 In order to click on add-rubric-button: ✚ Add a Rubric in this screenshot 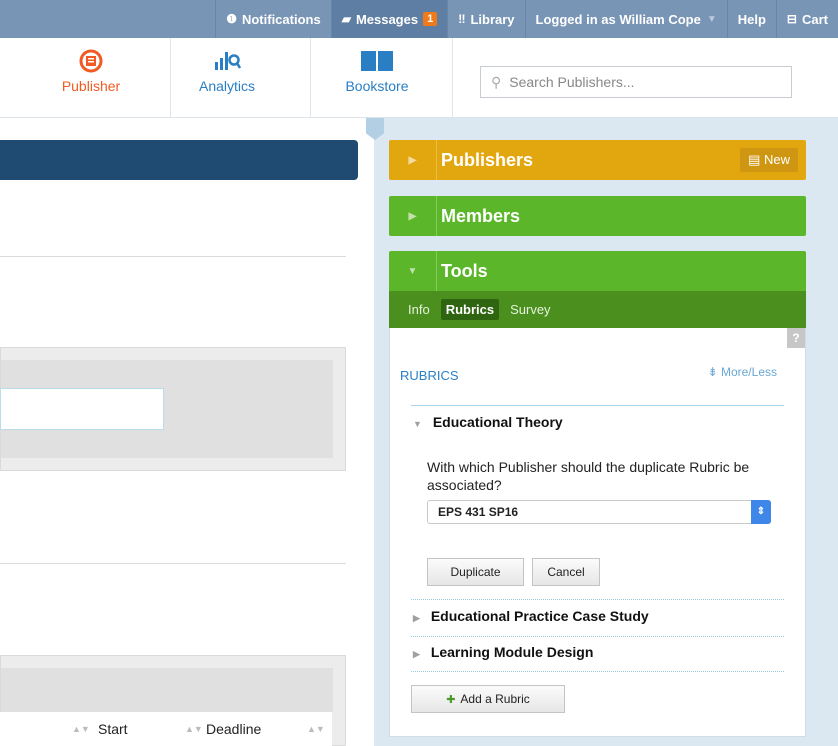, I will do `click(488, 699)`.